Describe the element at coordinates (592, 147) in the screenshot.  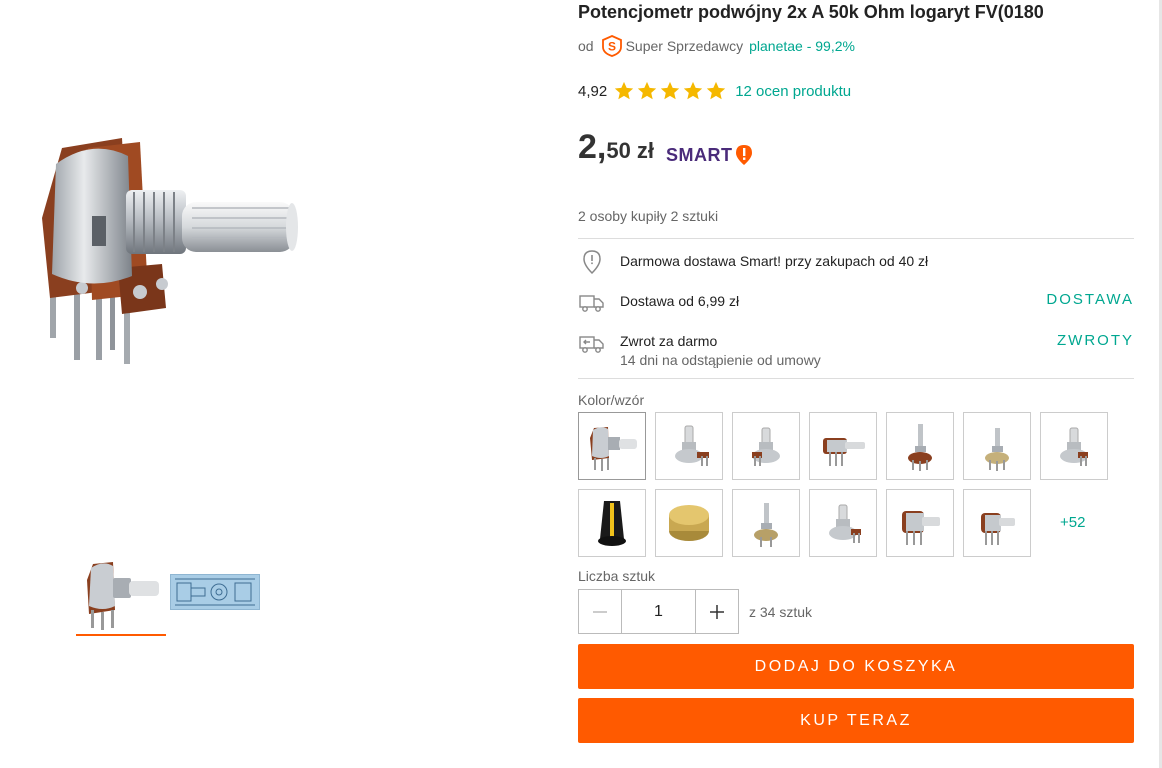
I see `price-main: 2,` at that location.